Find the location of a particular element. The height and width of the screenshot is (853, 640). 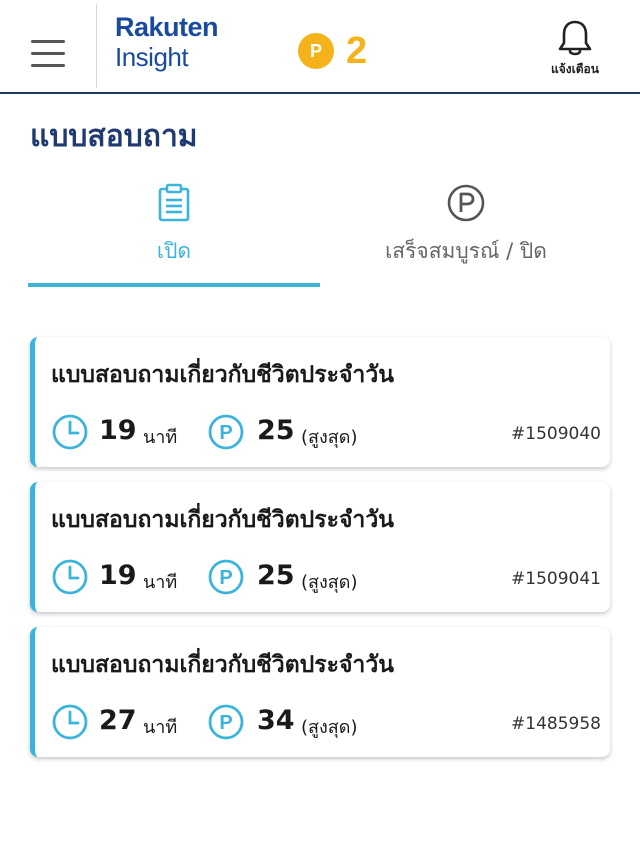

header-divider is located at coordinates (96, 46).